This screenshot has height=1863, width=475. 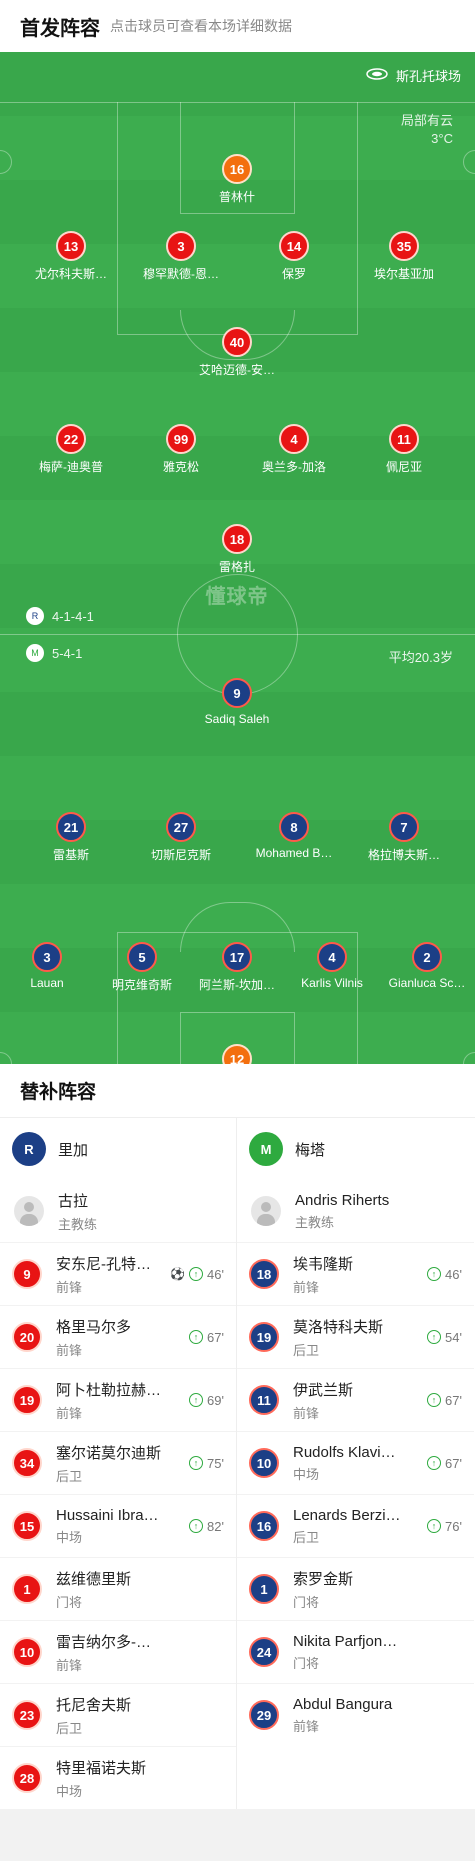 I want to click on pitch-player: 3 Lauan, so click(x=48, y=966).